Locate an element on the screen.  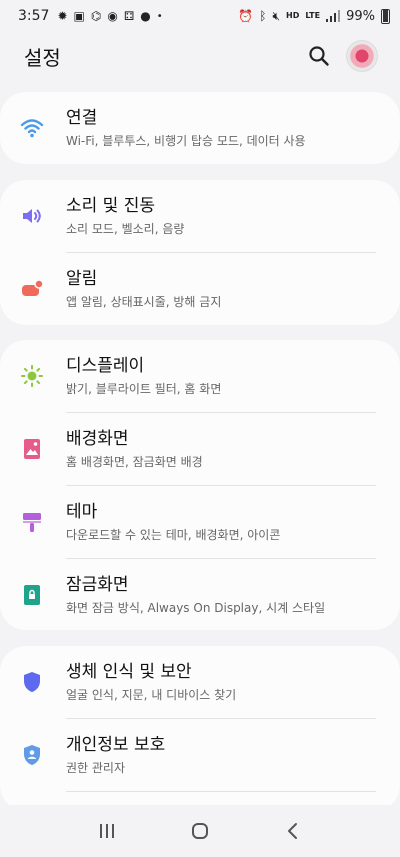
page-title: 설정 is located at coordinates (42, 57).